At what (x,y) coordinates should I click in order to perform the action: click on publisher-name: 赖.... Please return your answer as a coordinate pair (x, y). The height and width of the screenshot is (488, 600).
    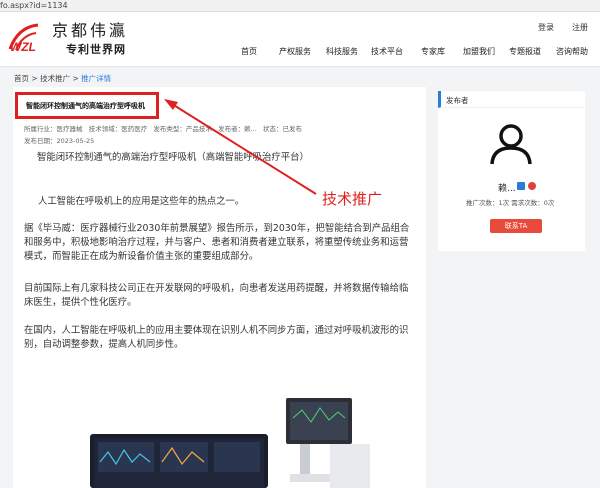
    Looking at the image, I should click on (507, 189).